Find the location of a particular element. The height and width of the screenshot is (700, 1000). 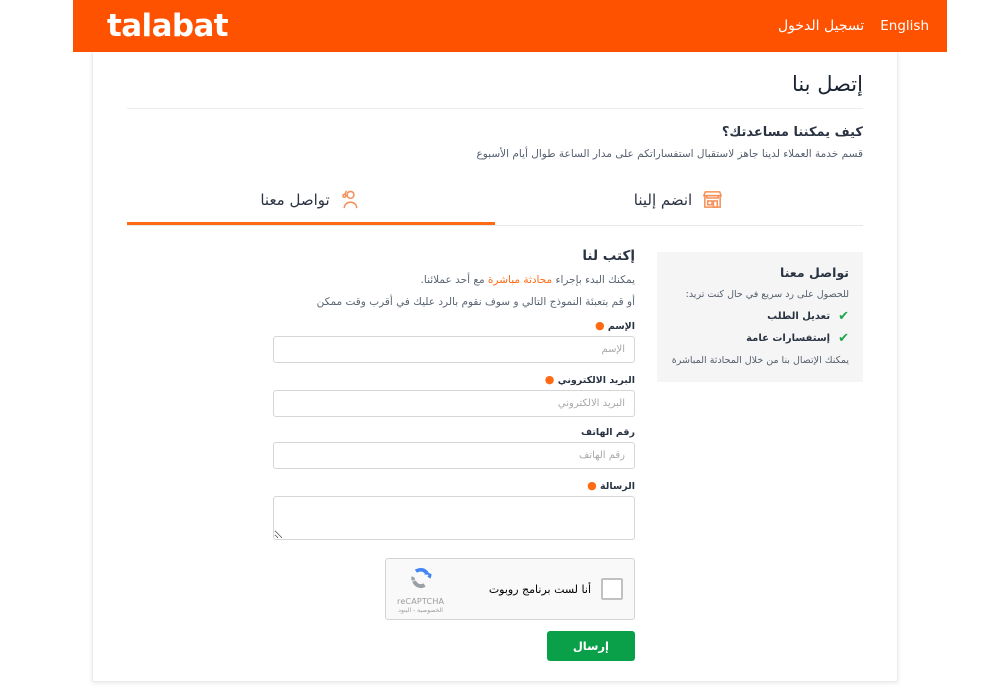

tab-contact-us: تواصل معنا is located at coordinates (311, 202).